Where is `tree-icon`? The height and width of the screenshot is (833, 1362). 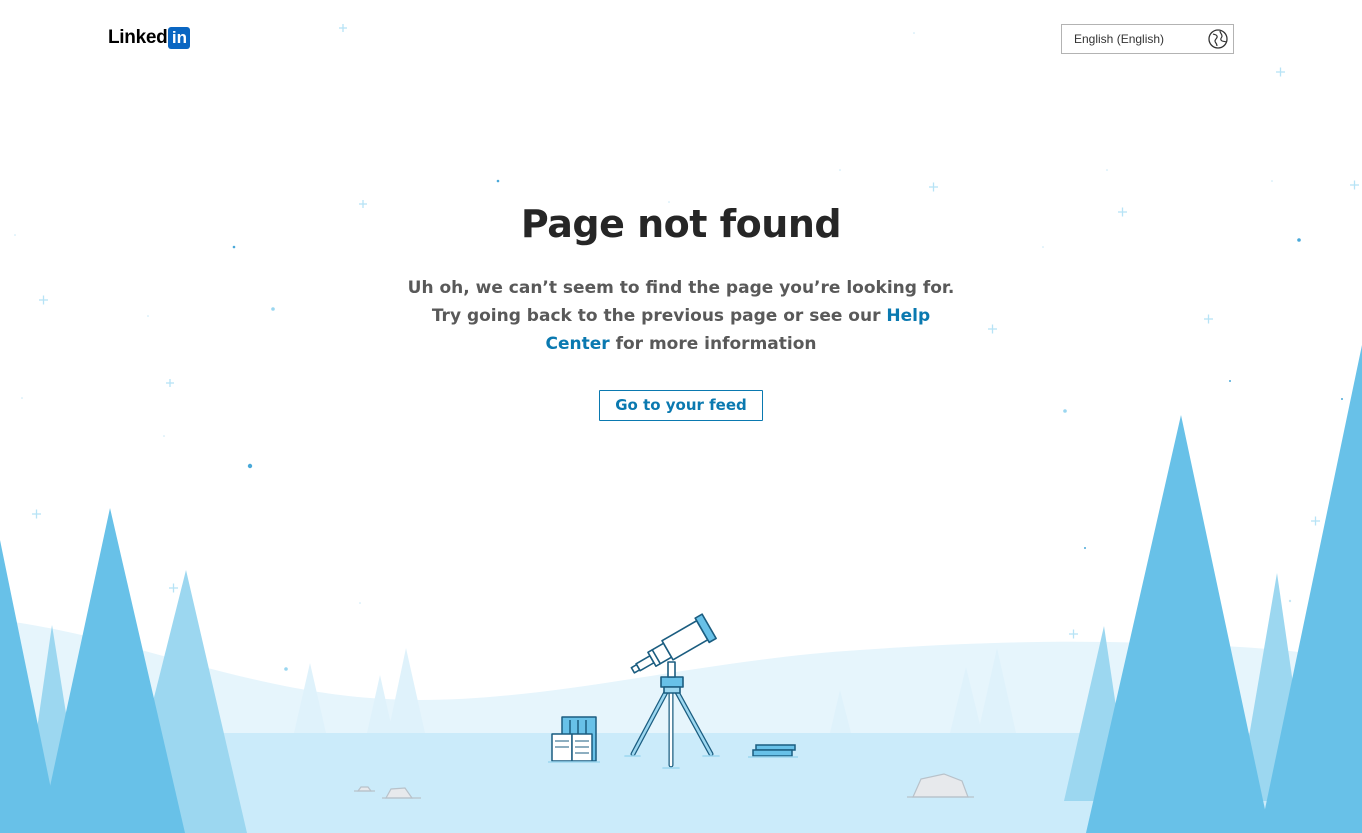 tree-icon is located at coordinates (1213, 589).